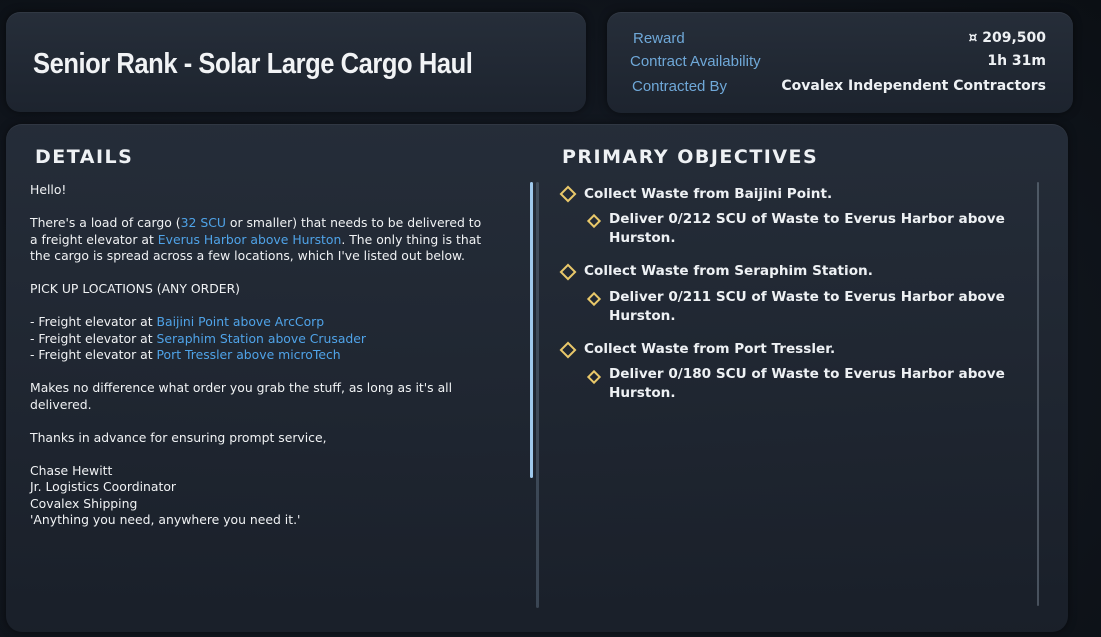 This screenshot has width=1101, height=637. Describe the element at coordinates (135, 288) in the screenshot. I see `pickup-heading: PICK UP LOCATIONS (ANY ORDER)` at that location.